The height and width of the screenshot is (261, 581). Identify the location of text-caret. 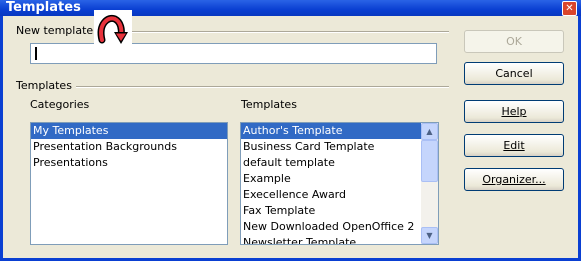
(36, 53).